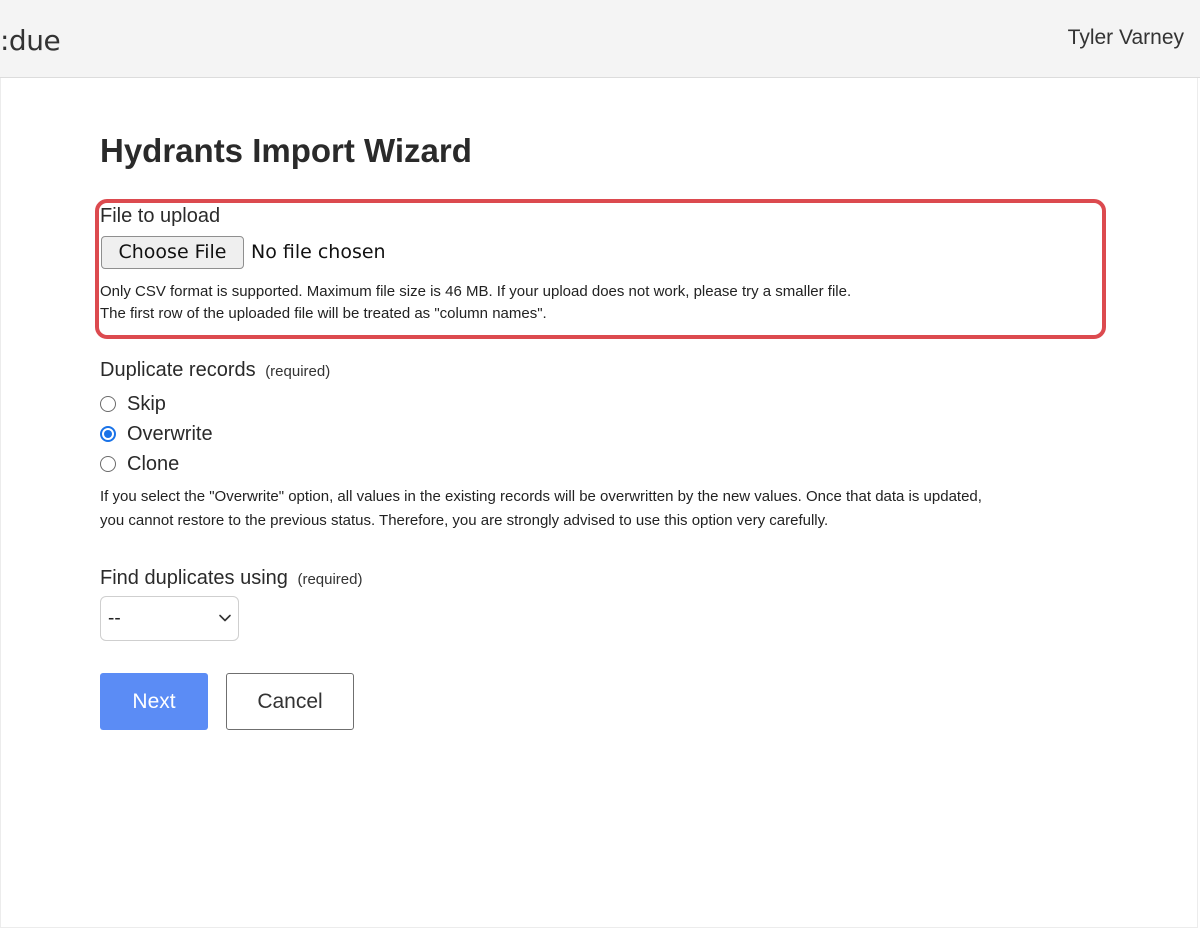  I want to click on top-bar: :due Tyler Varney, so click(600, 39).